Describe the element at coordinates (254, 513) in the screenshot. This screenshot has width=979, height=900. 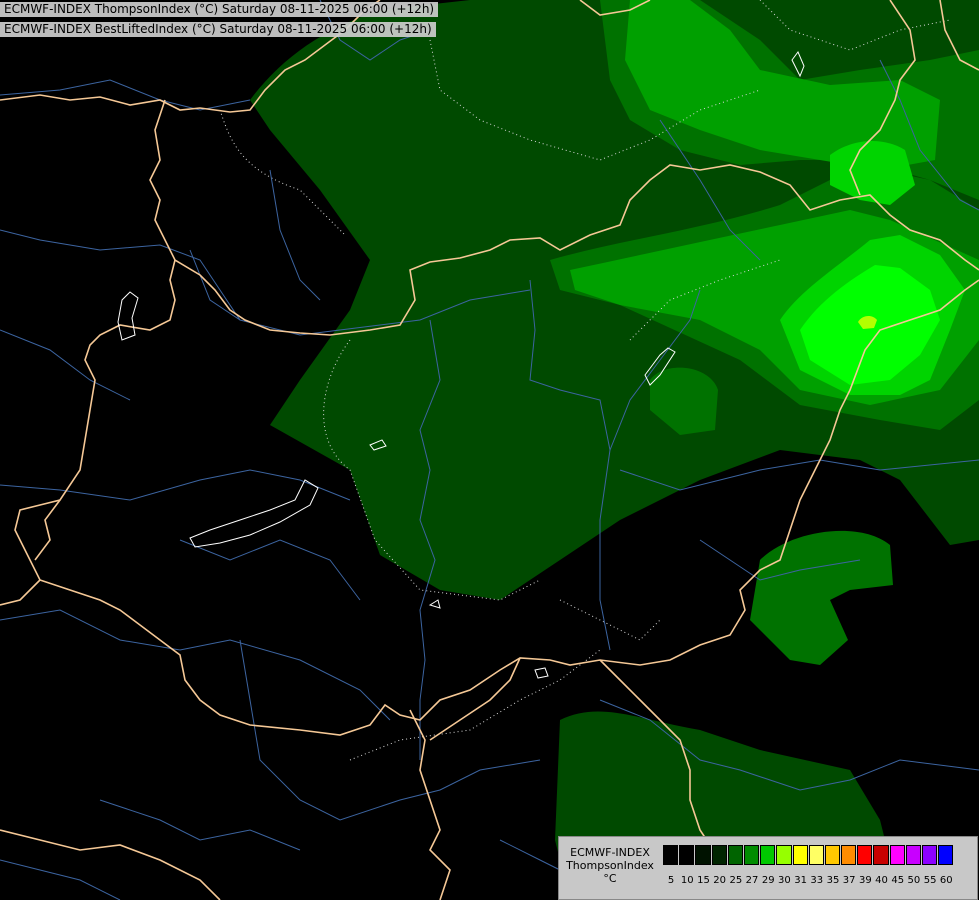
I see `lake-balaton` at that location.